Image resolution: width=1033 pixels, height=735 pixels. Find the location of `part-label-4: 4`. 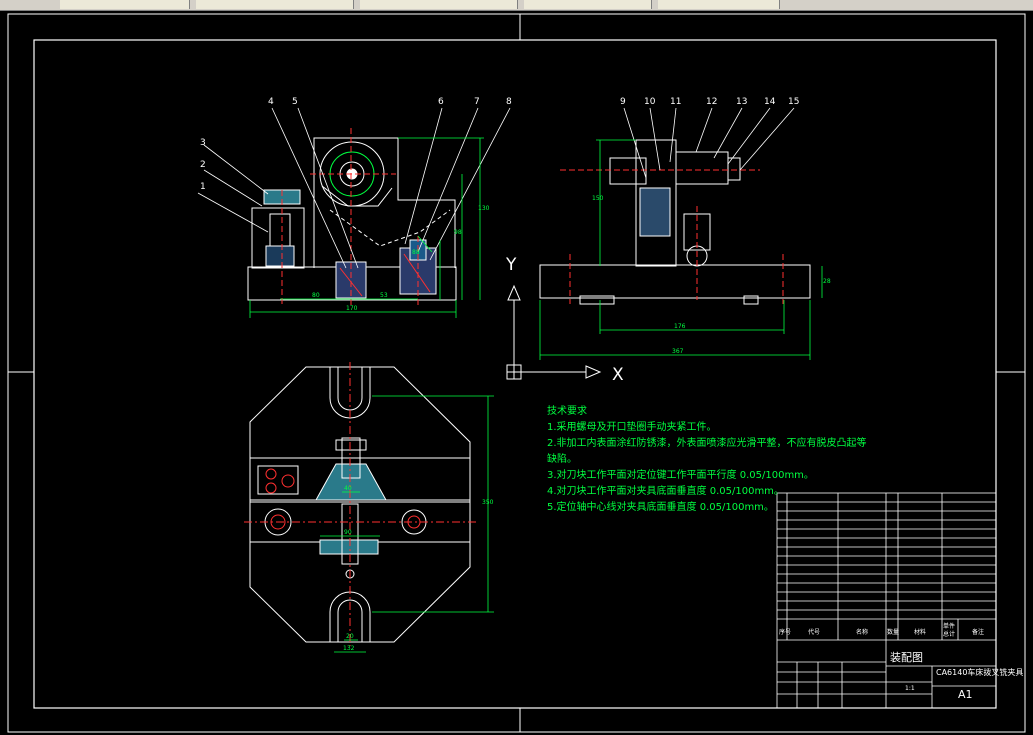

part-label-4: 4 is located at coordinates (271, 102).